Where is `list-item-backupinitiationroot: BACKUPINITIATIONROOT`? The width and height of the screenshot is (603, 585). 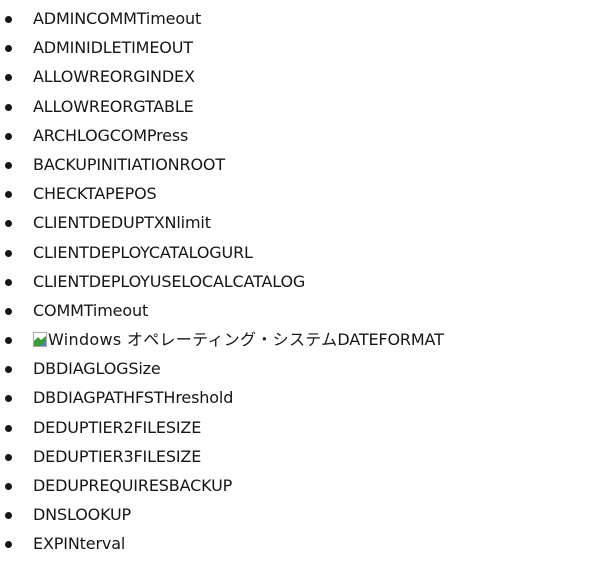
list-item-backupinitiationroot: BACKUPINITIATIONROOT is located at coordinates (222, 164).